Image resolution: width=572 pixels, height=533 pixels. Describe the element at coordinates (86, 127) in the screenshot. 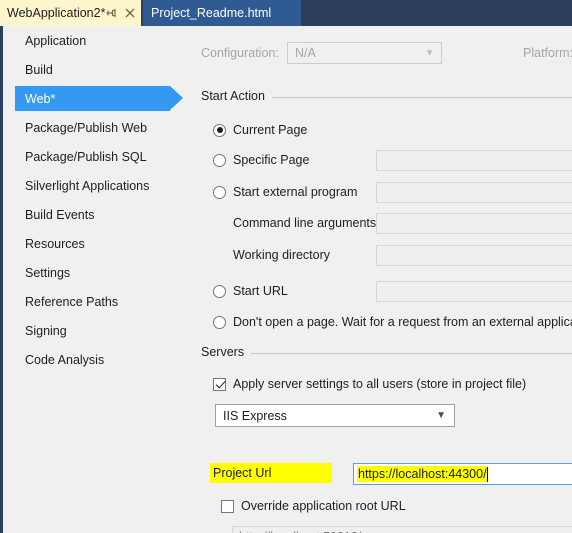

I see `sidebar-item-package-publish-web-label: Package/Publish Web` at that location.